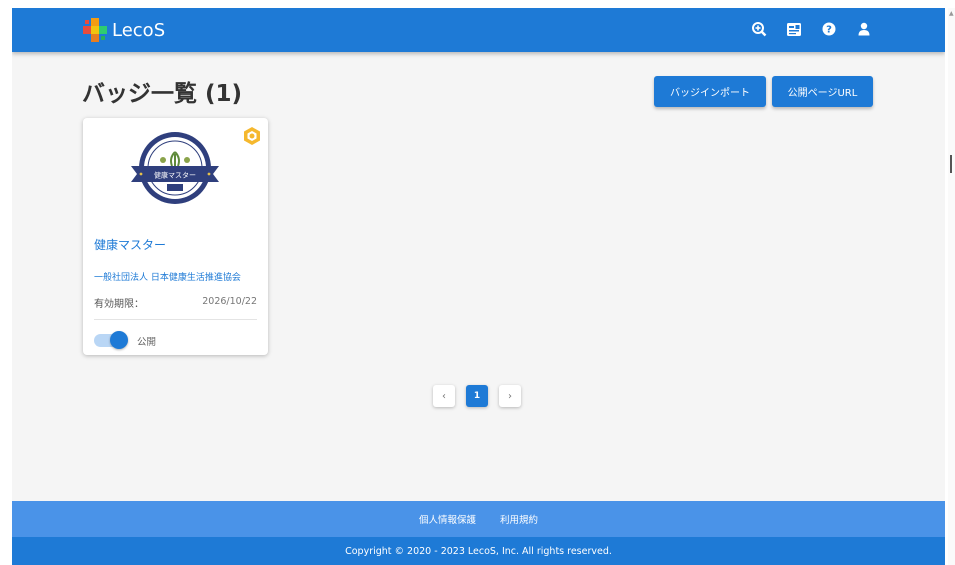 The image size is (955, 565). What do you see at coordinates (478, 519) in the screenshot?
I see `footer-links: 個人情報保護 利用規約` at bounding box center [478, 519].